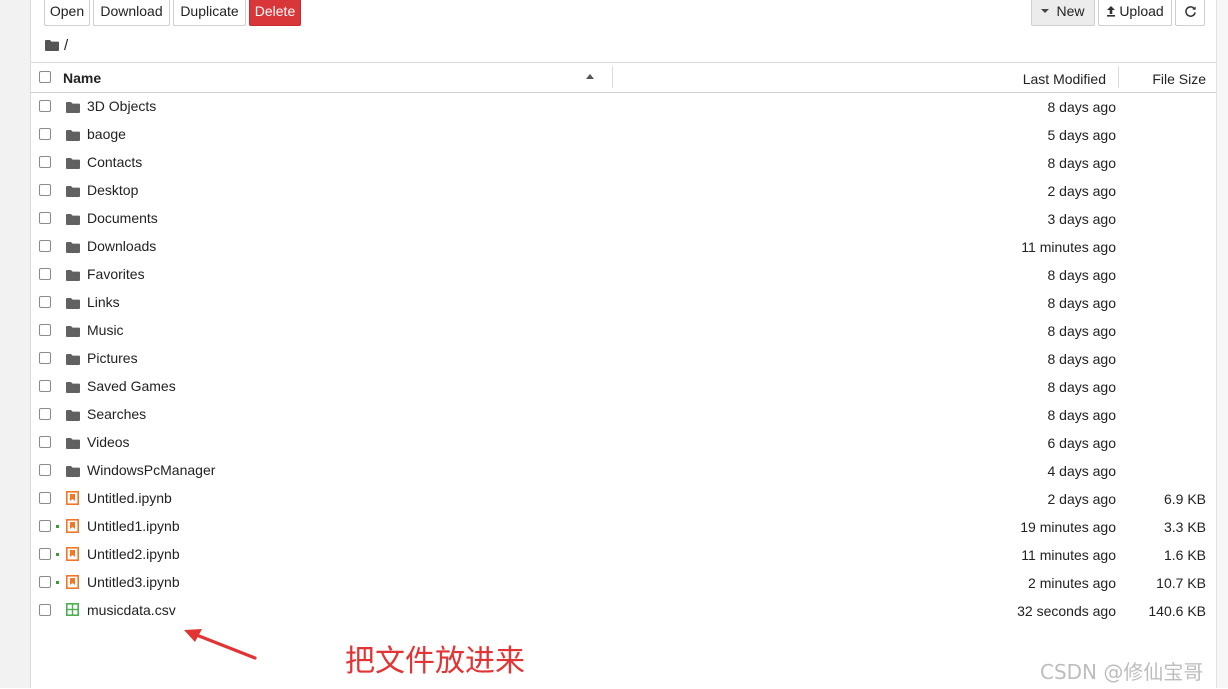  I want to click on list-item: Untitled3.ipynb 2 minutes ago 10.7 KB, so click(623, 582).